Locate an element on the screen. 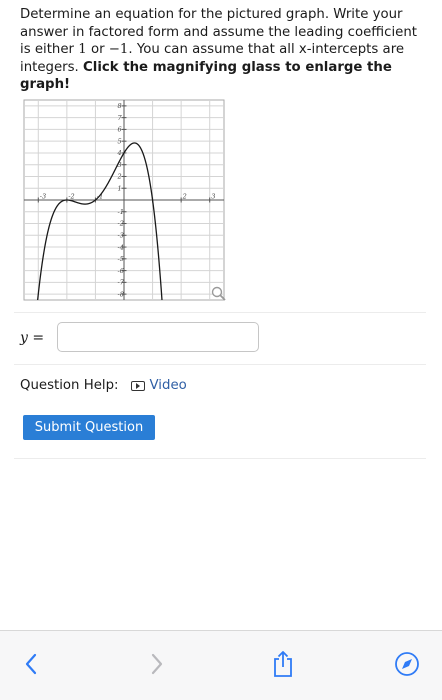 This screenshot has height=700, width=442. y-tick-label: -1 is located at coordinates (121, 212).